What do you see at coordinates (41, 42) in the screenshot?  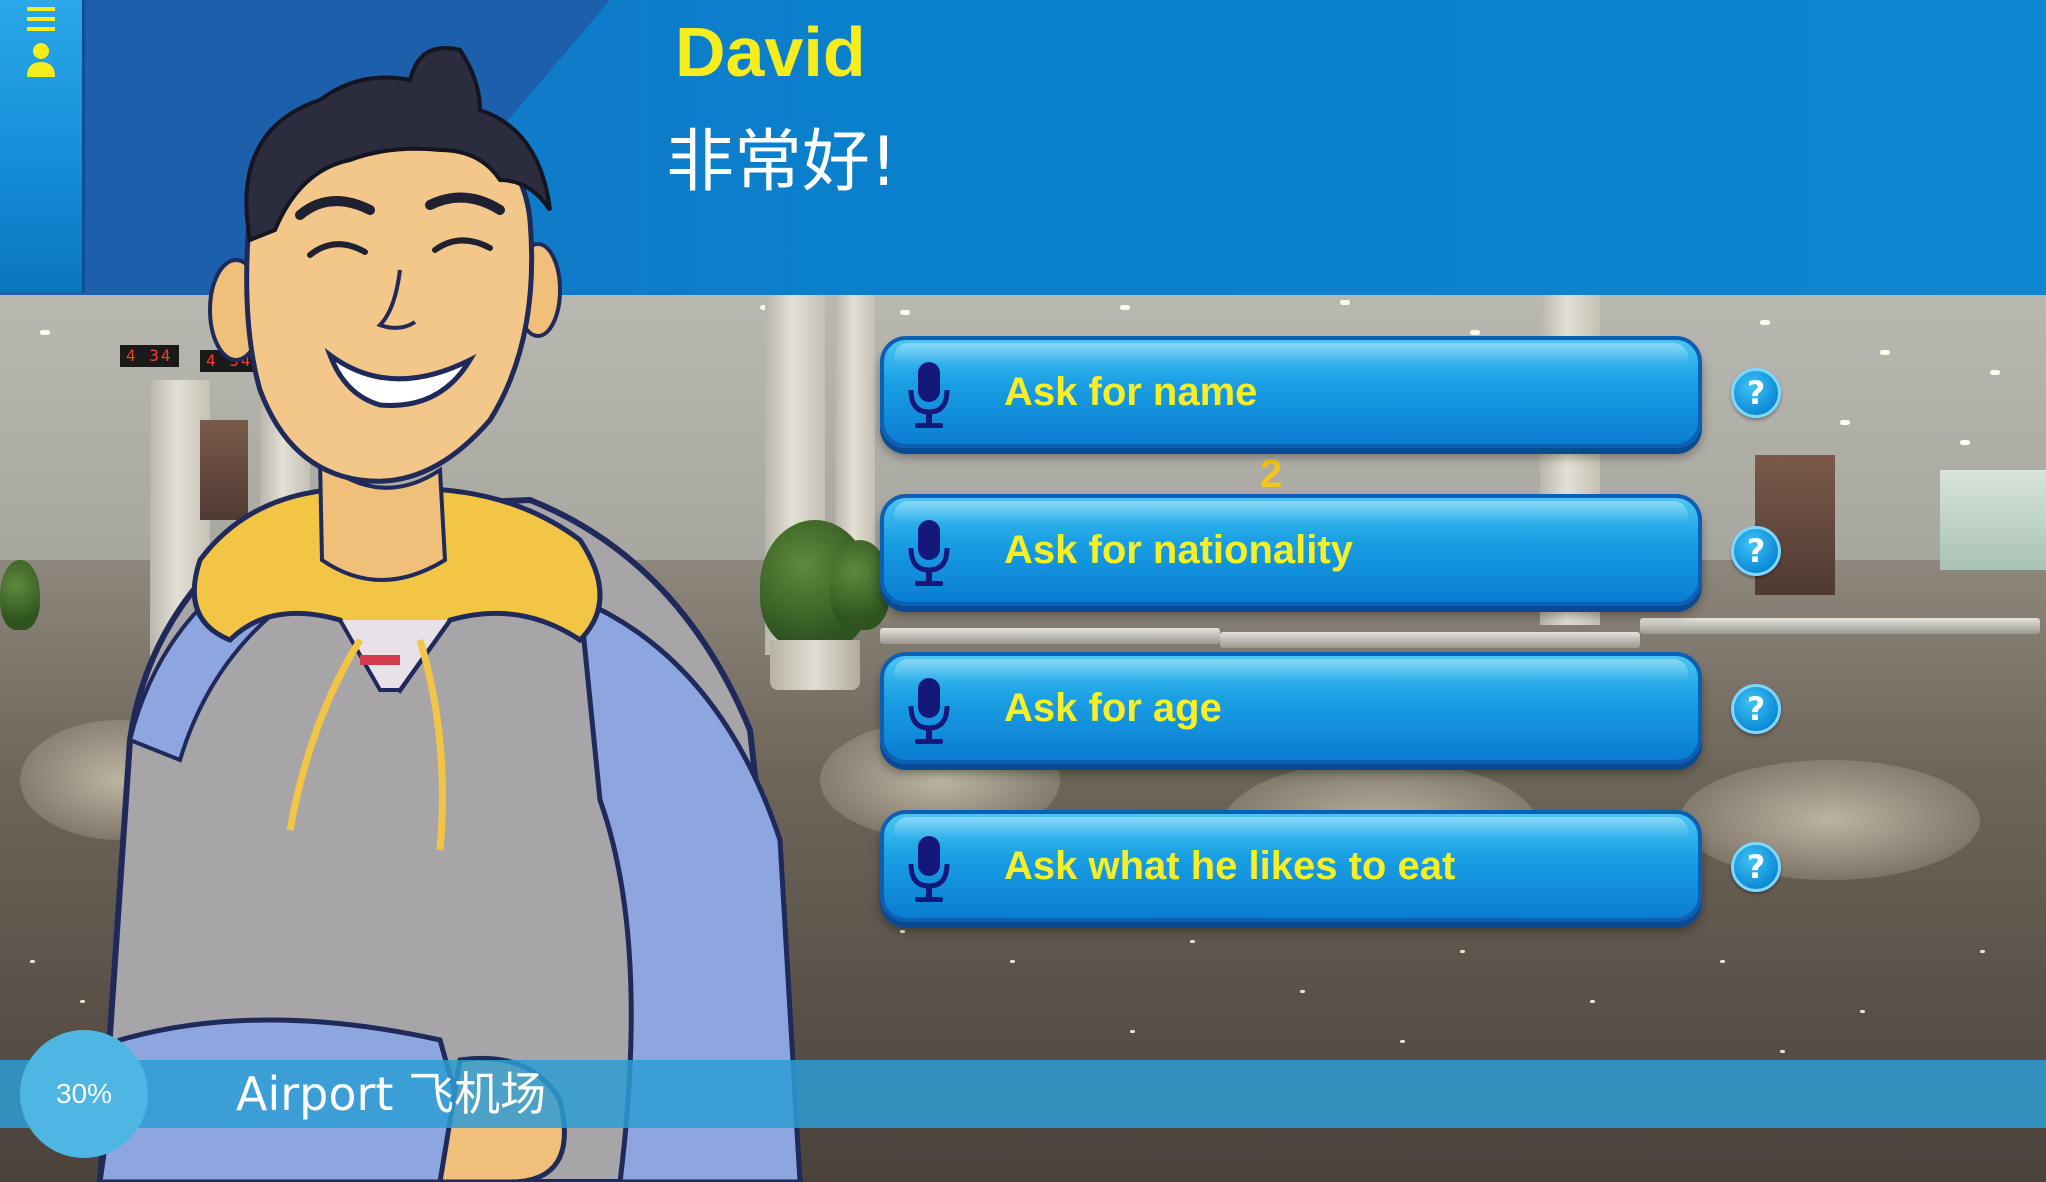 I see `menu-profile-icon` at bounding box center [41, 42].